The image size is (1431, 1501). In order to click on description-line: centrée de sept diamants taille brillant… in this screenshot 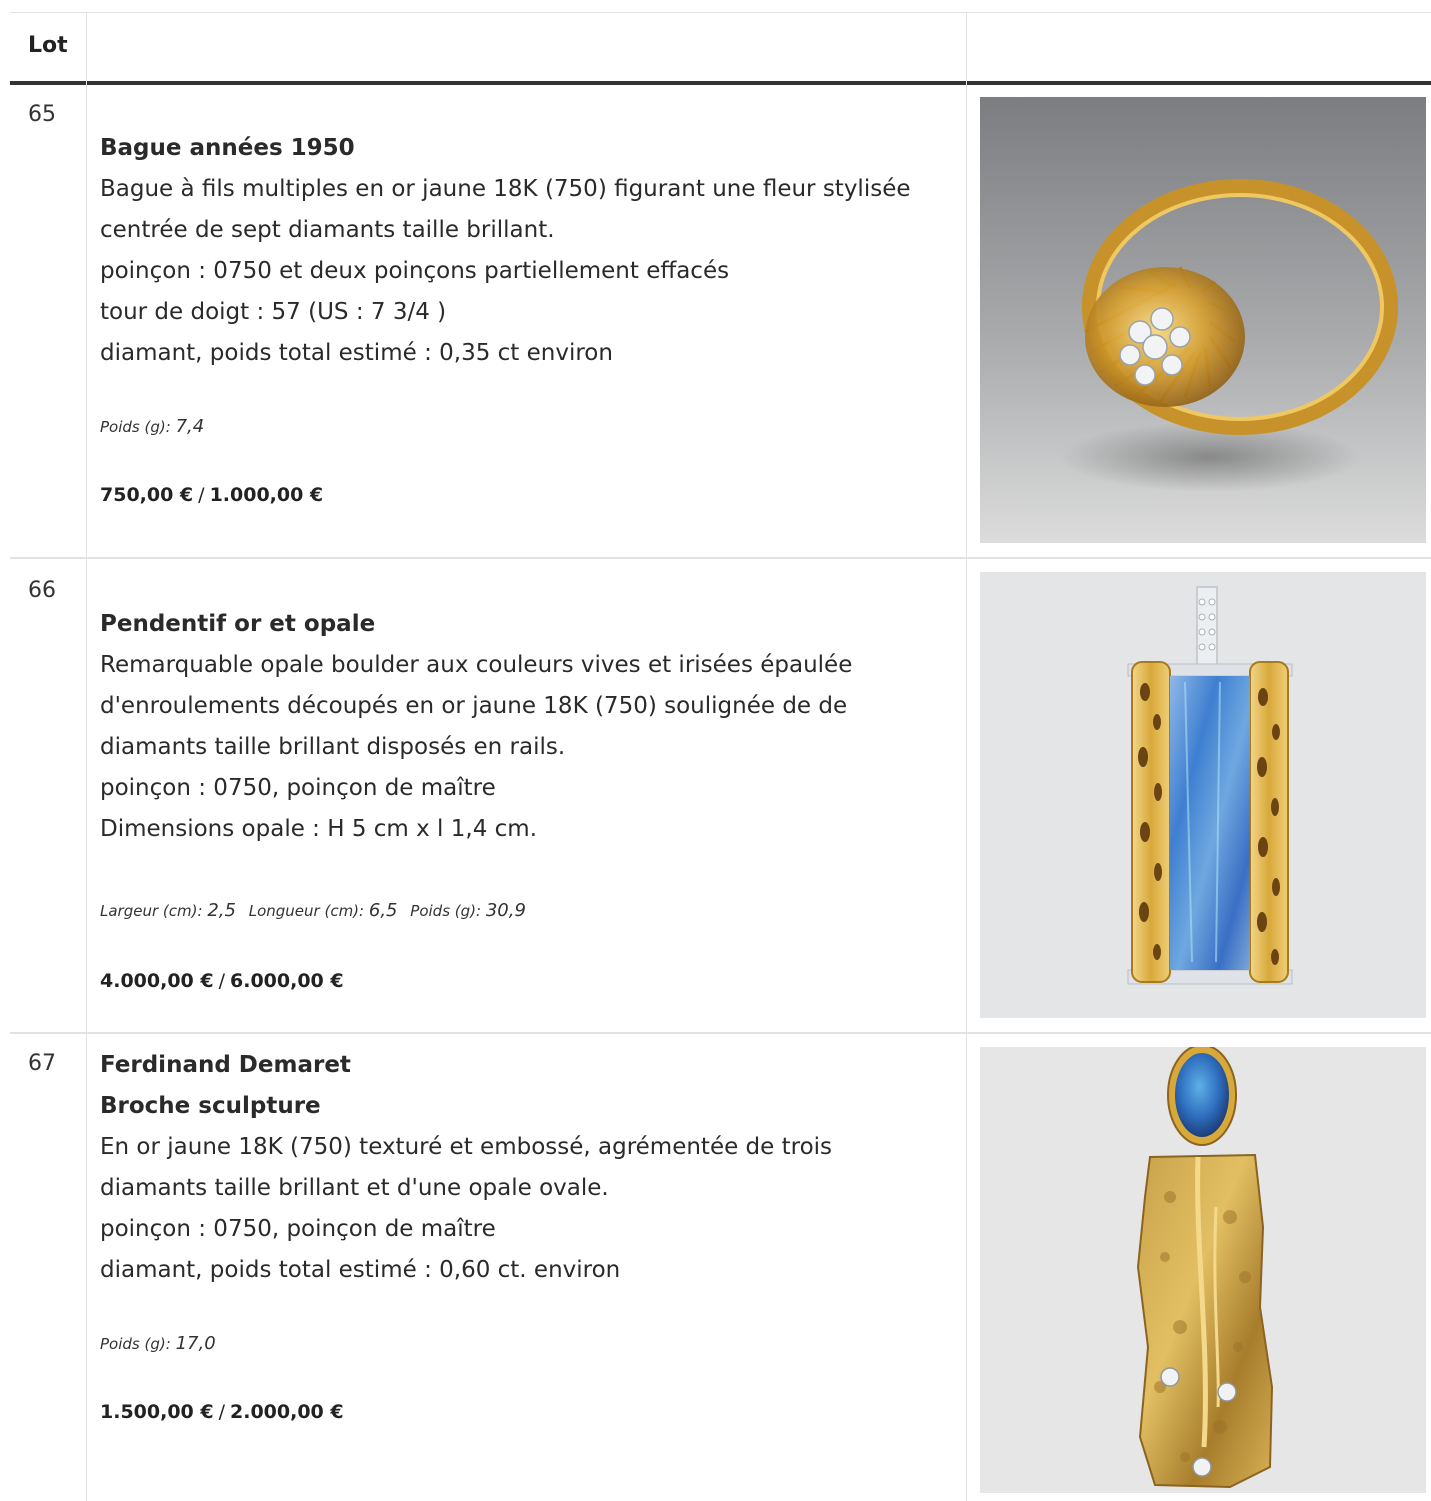, I will do `click(327, 230)`.